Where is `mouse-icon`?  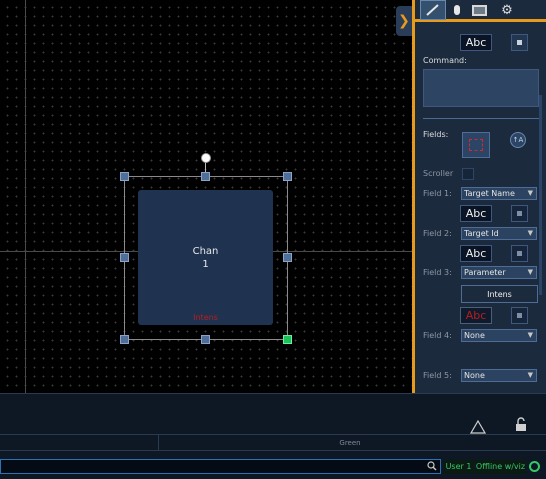
mouse-icon is located at coordinates (457, 10).